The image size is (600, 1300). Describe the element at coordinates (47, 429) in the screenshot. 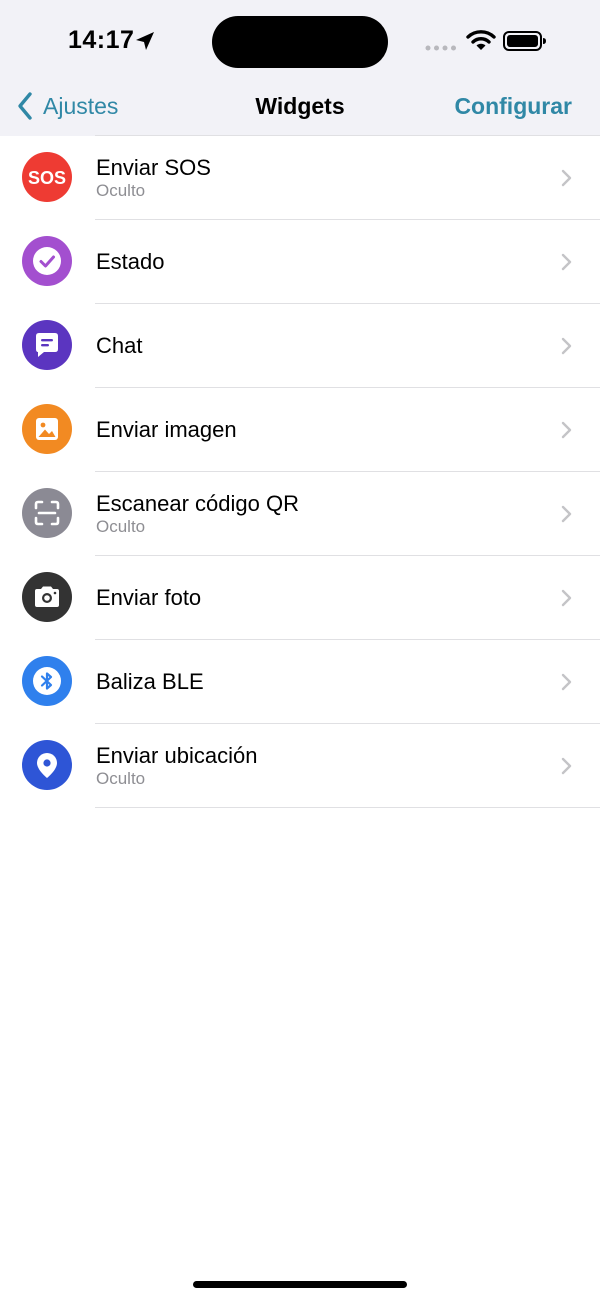

I see `image-icon` at that location.